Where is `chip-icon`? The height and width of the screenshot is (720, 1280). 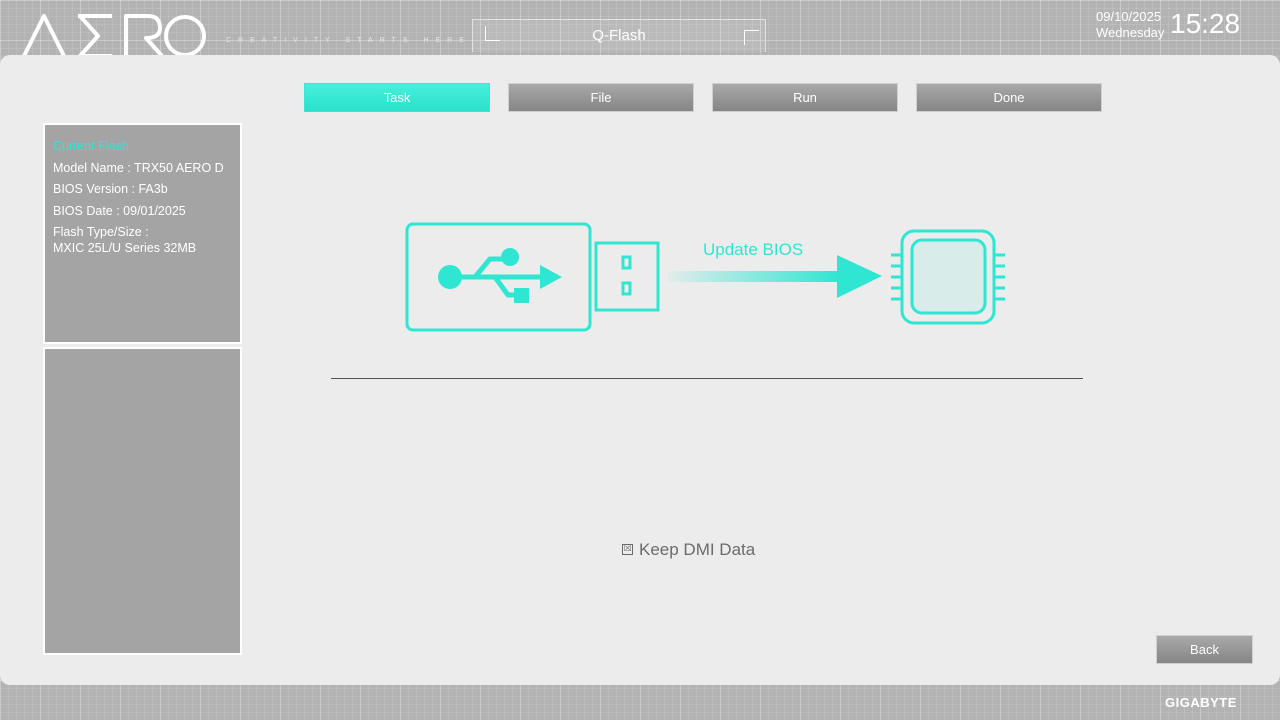
chip-icon is located at coordinates (948, 277).